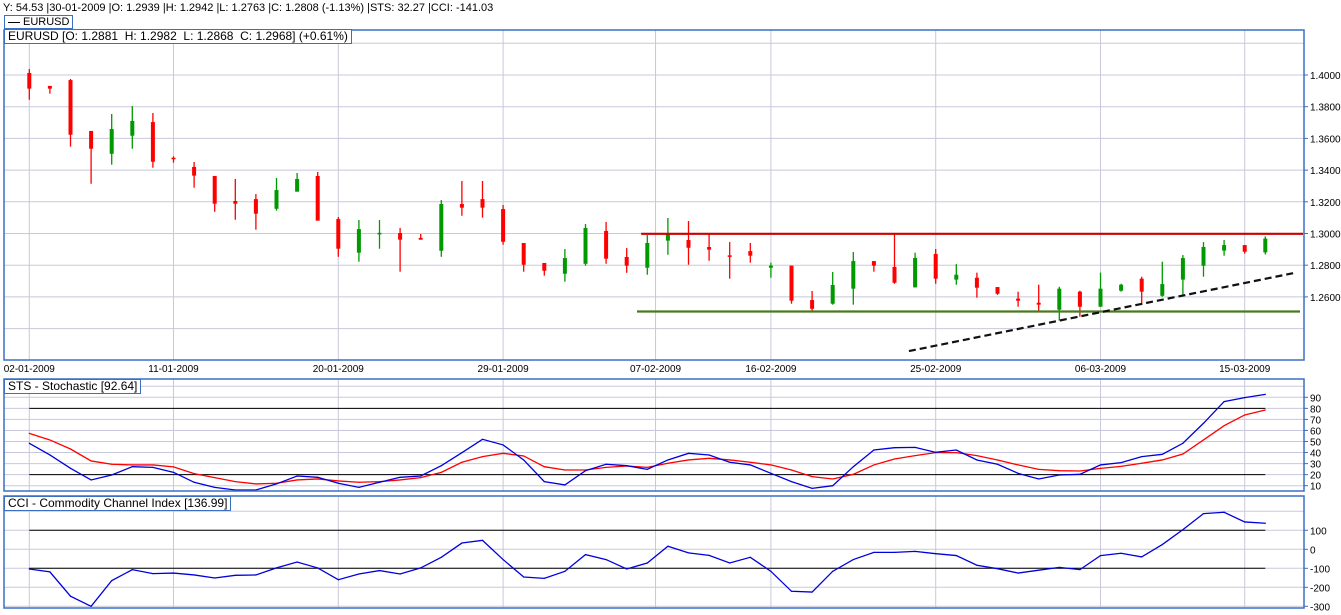  I want to click on price-tick-label: 1.3200, so click(1325, 203).